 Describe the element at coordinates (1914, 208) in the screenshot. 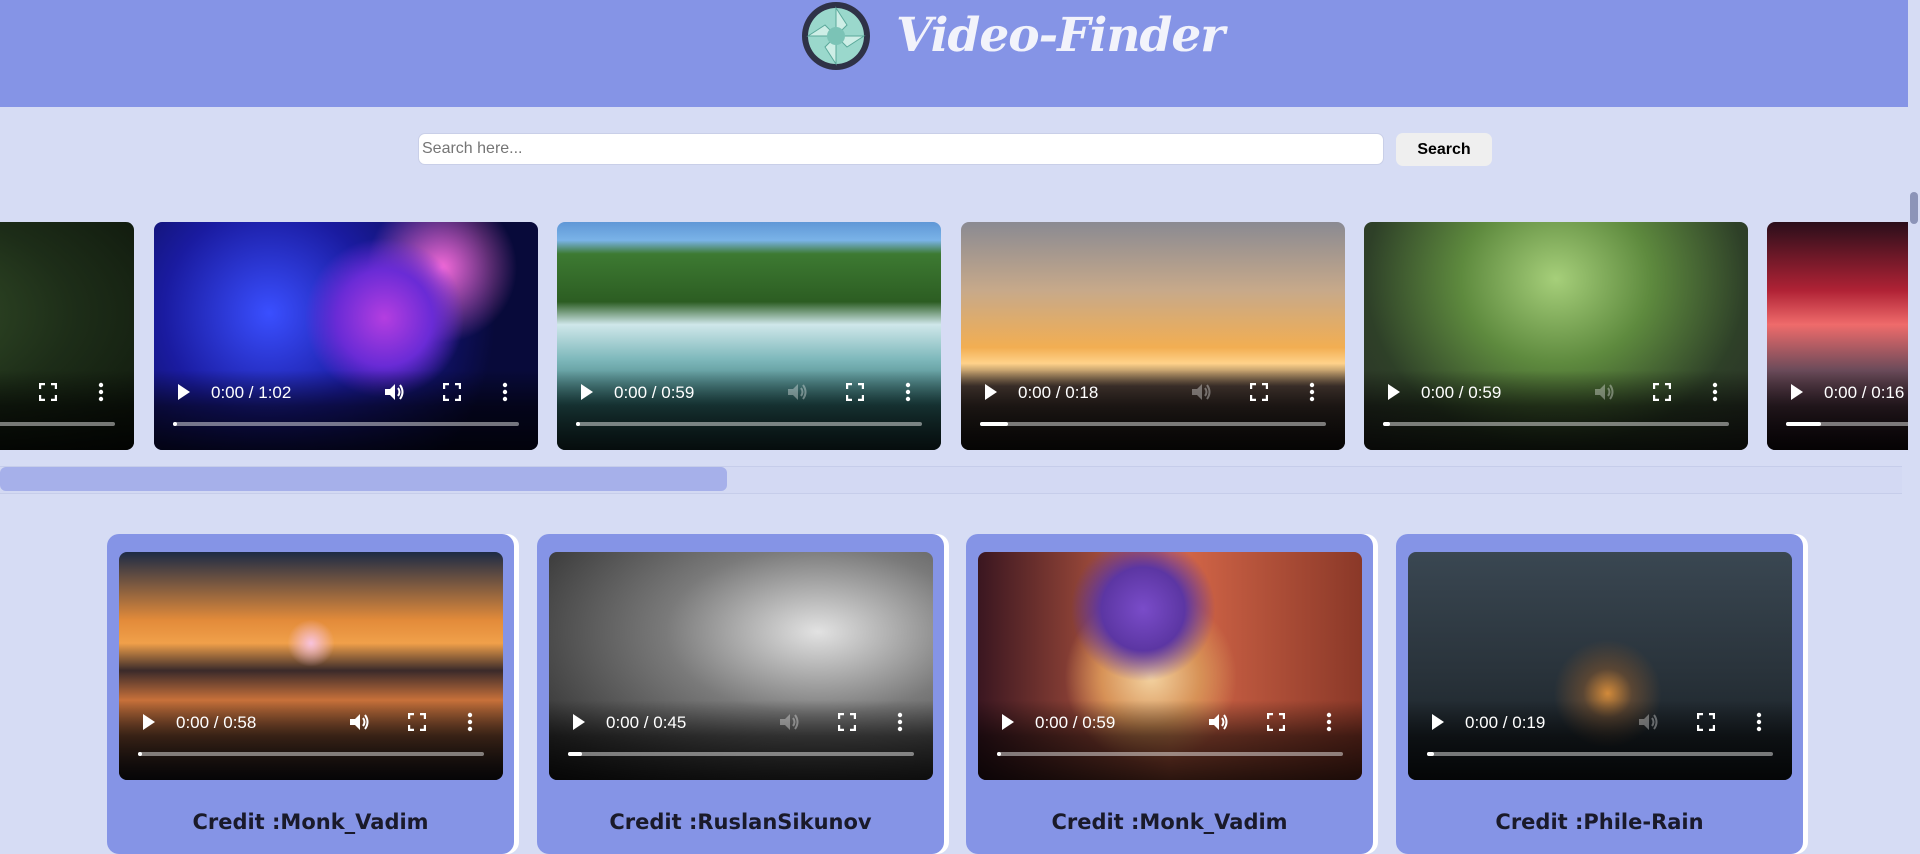

I see `page-scroll-thumb` at that location.